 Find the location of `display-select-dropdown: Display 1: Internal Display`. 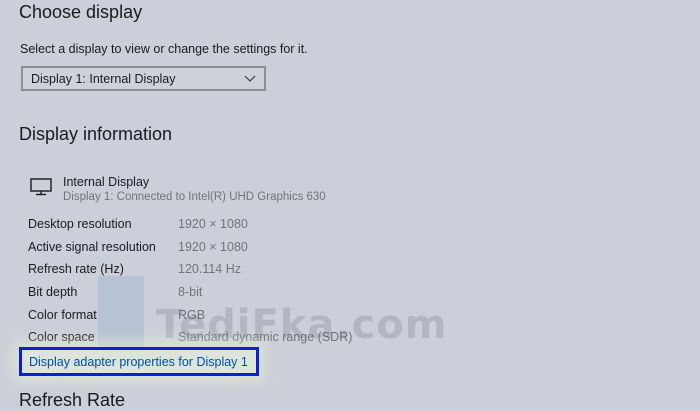

display-select-dropdown: Display 1: Internal Display is located at coordinates (143, 78).